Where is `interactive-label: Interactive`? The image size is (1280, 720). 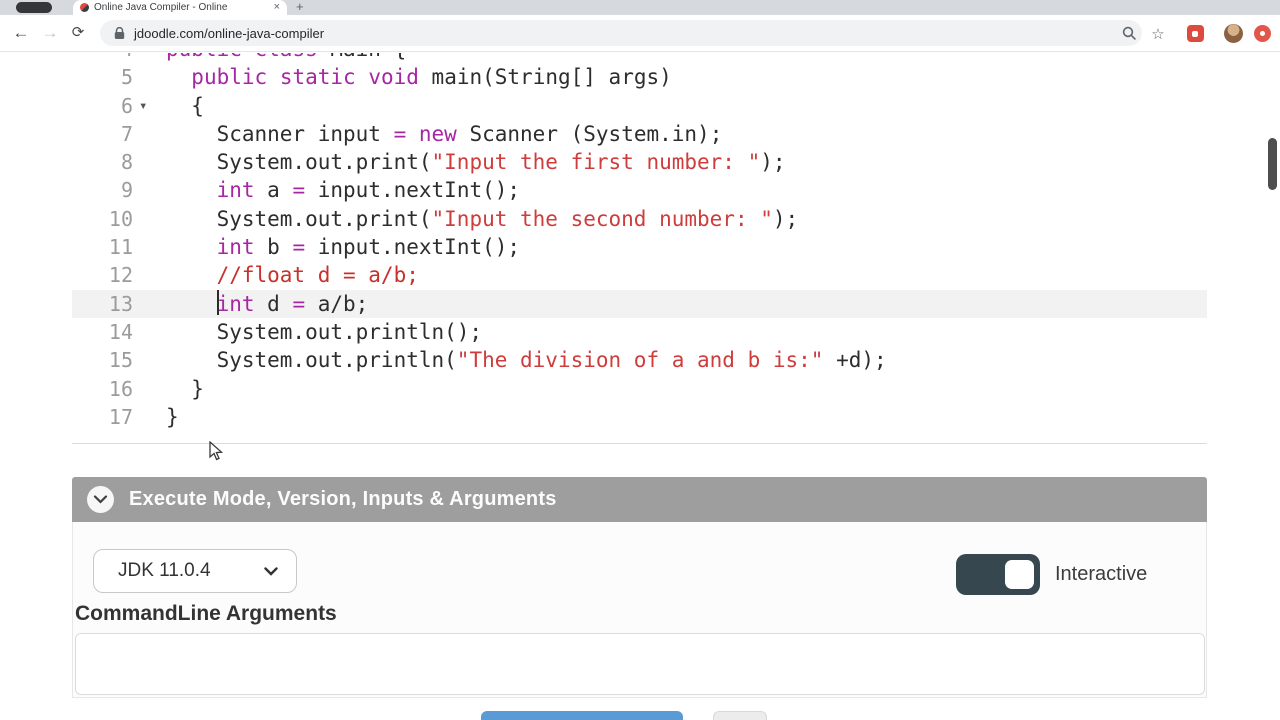 interactive-label: Interactive is located at coordinates (1101, 574).